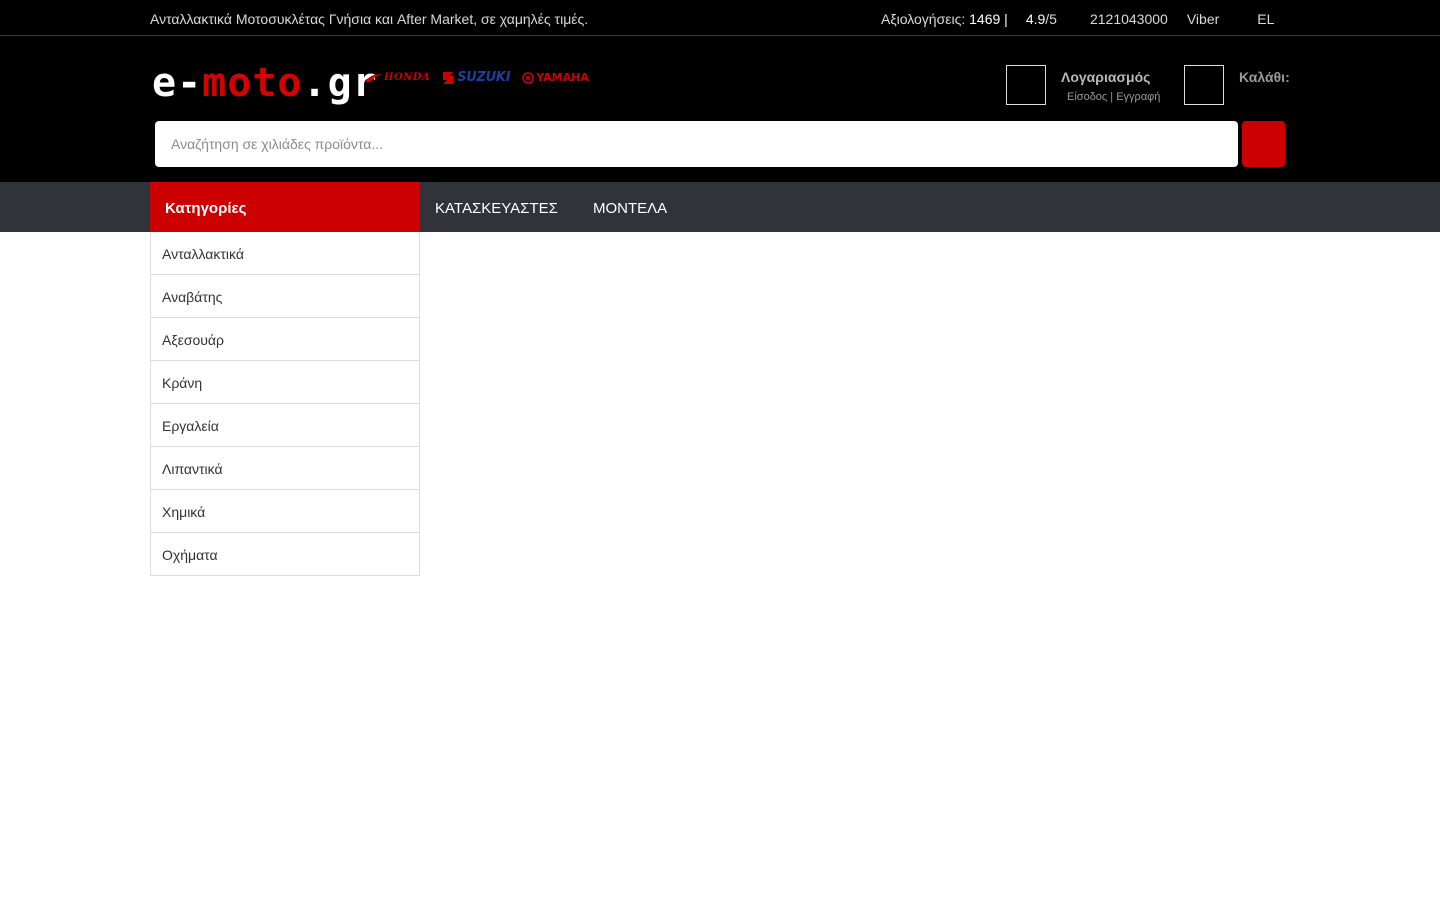 This screenshot has height=900, width=1440. I want to click on brand-logos: HONDA SUZUKI YAMAHA, so click(476, 77).